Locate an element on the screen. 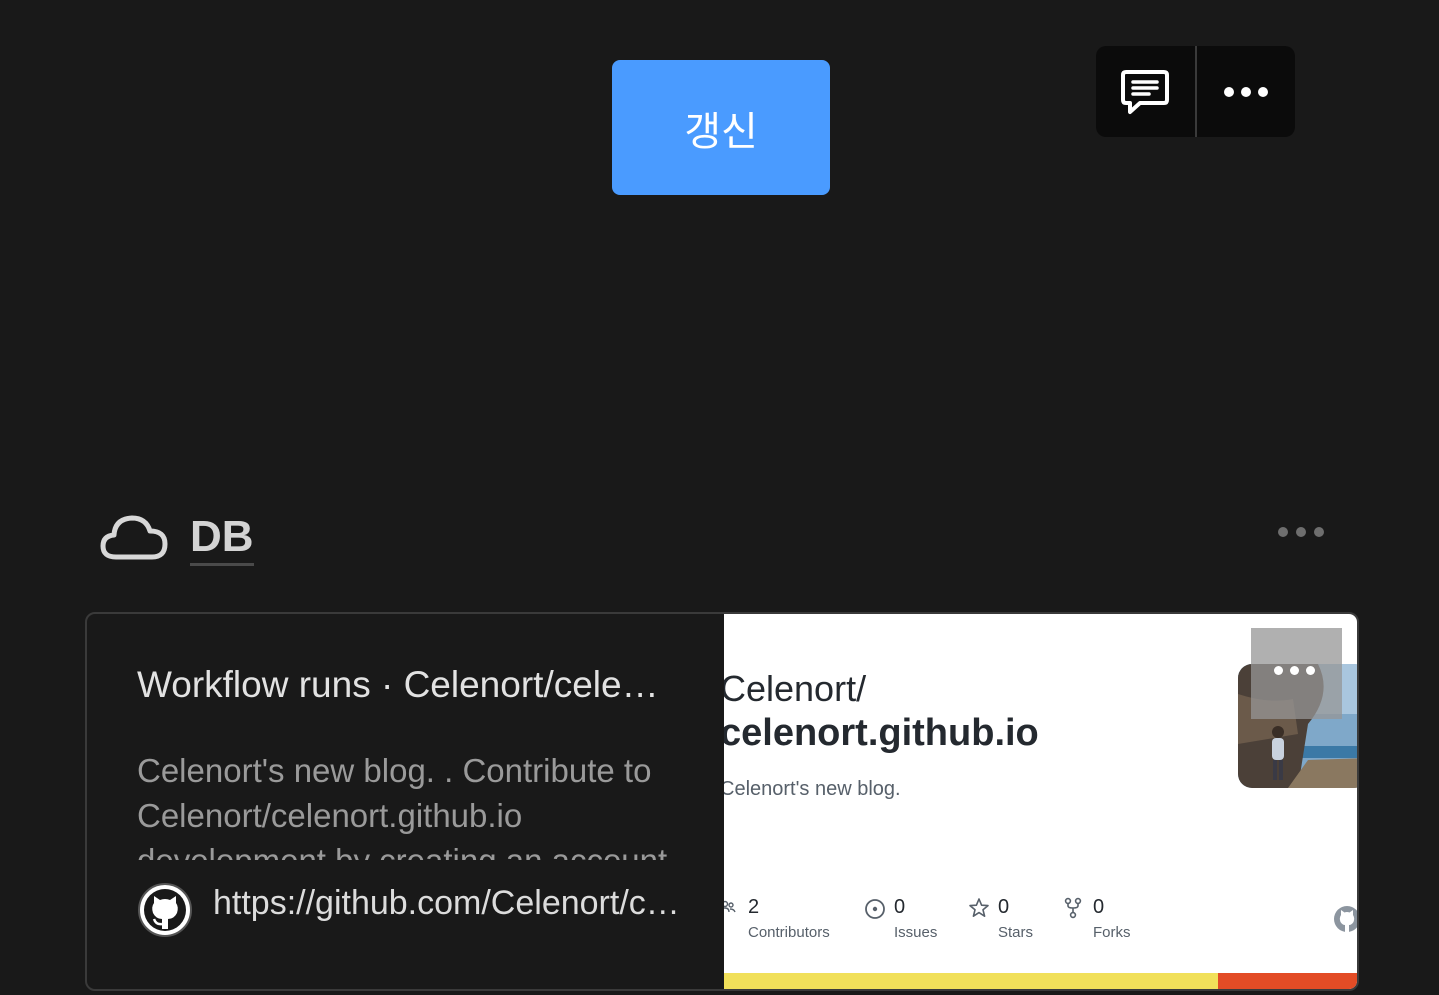 Image resolution: width=1439 pixels, height=995 pixels. stat-label: Forks is located at coordinates (1112, 932).